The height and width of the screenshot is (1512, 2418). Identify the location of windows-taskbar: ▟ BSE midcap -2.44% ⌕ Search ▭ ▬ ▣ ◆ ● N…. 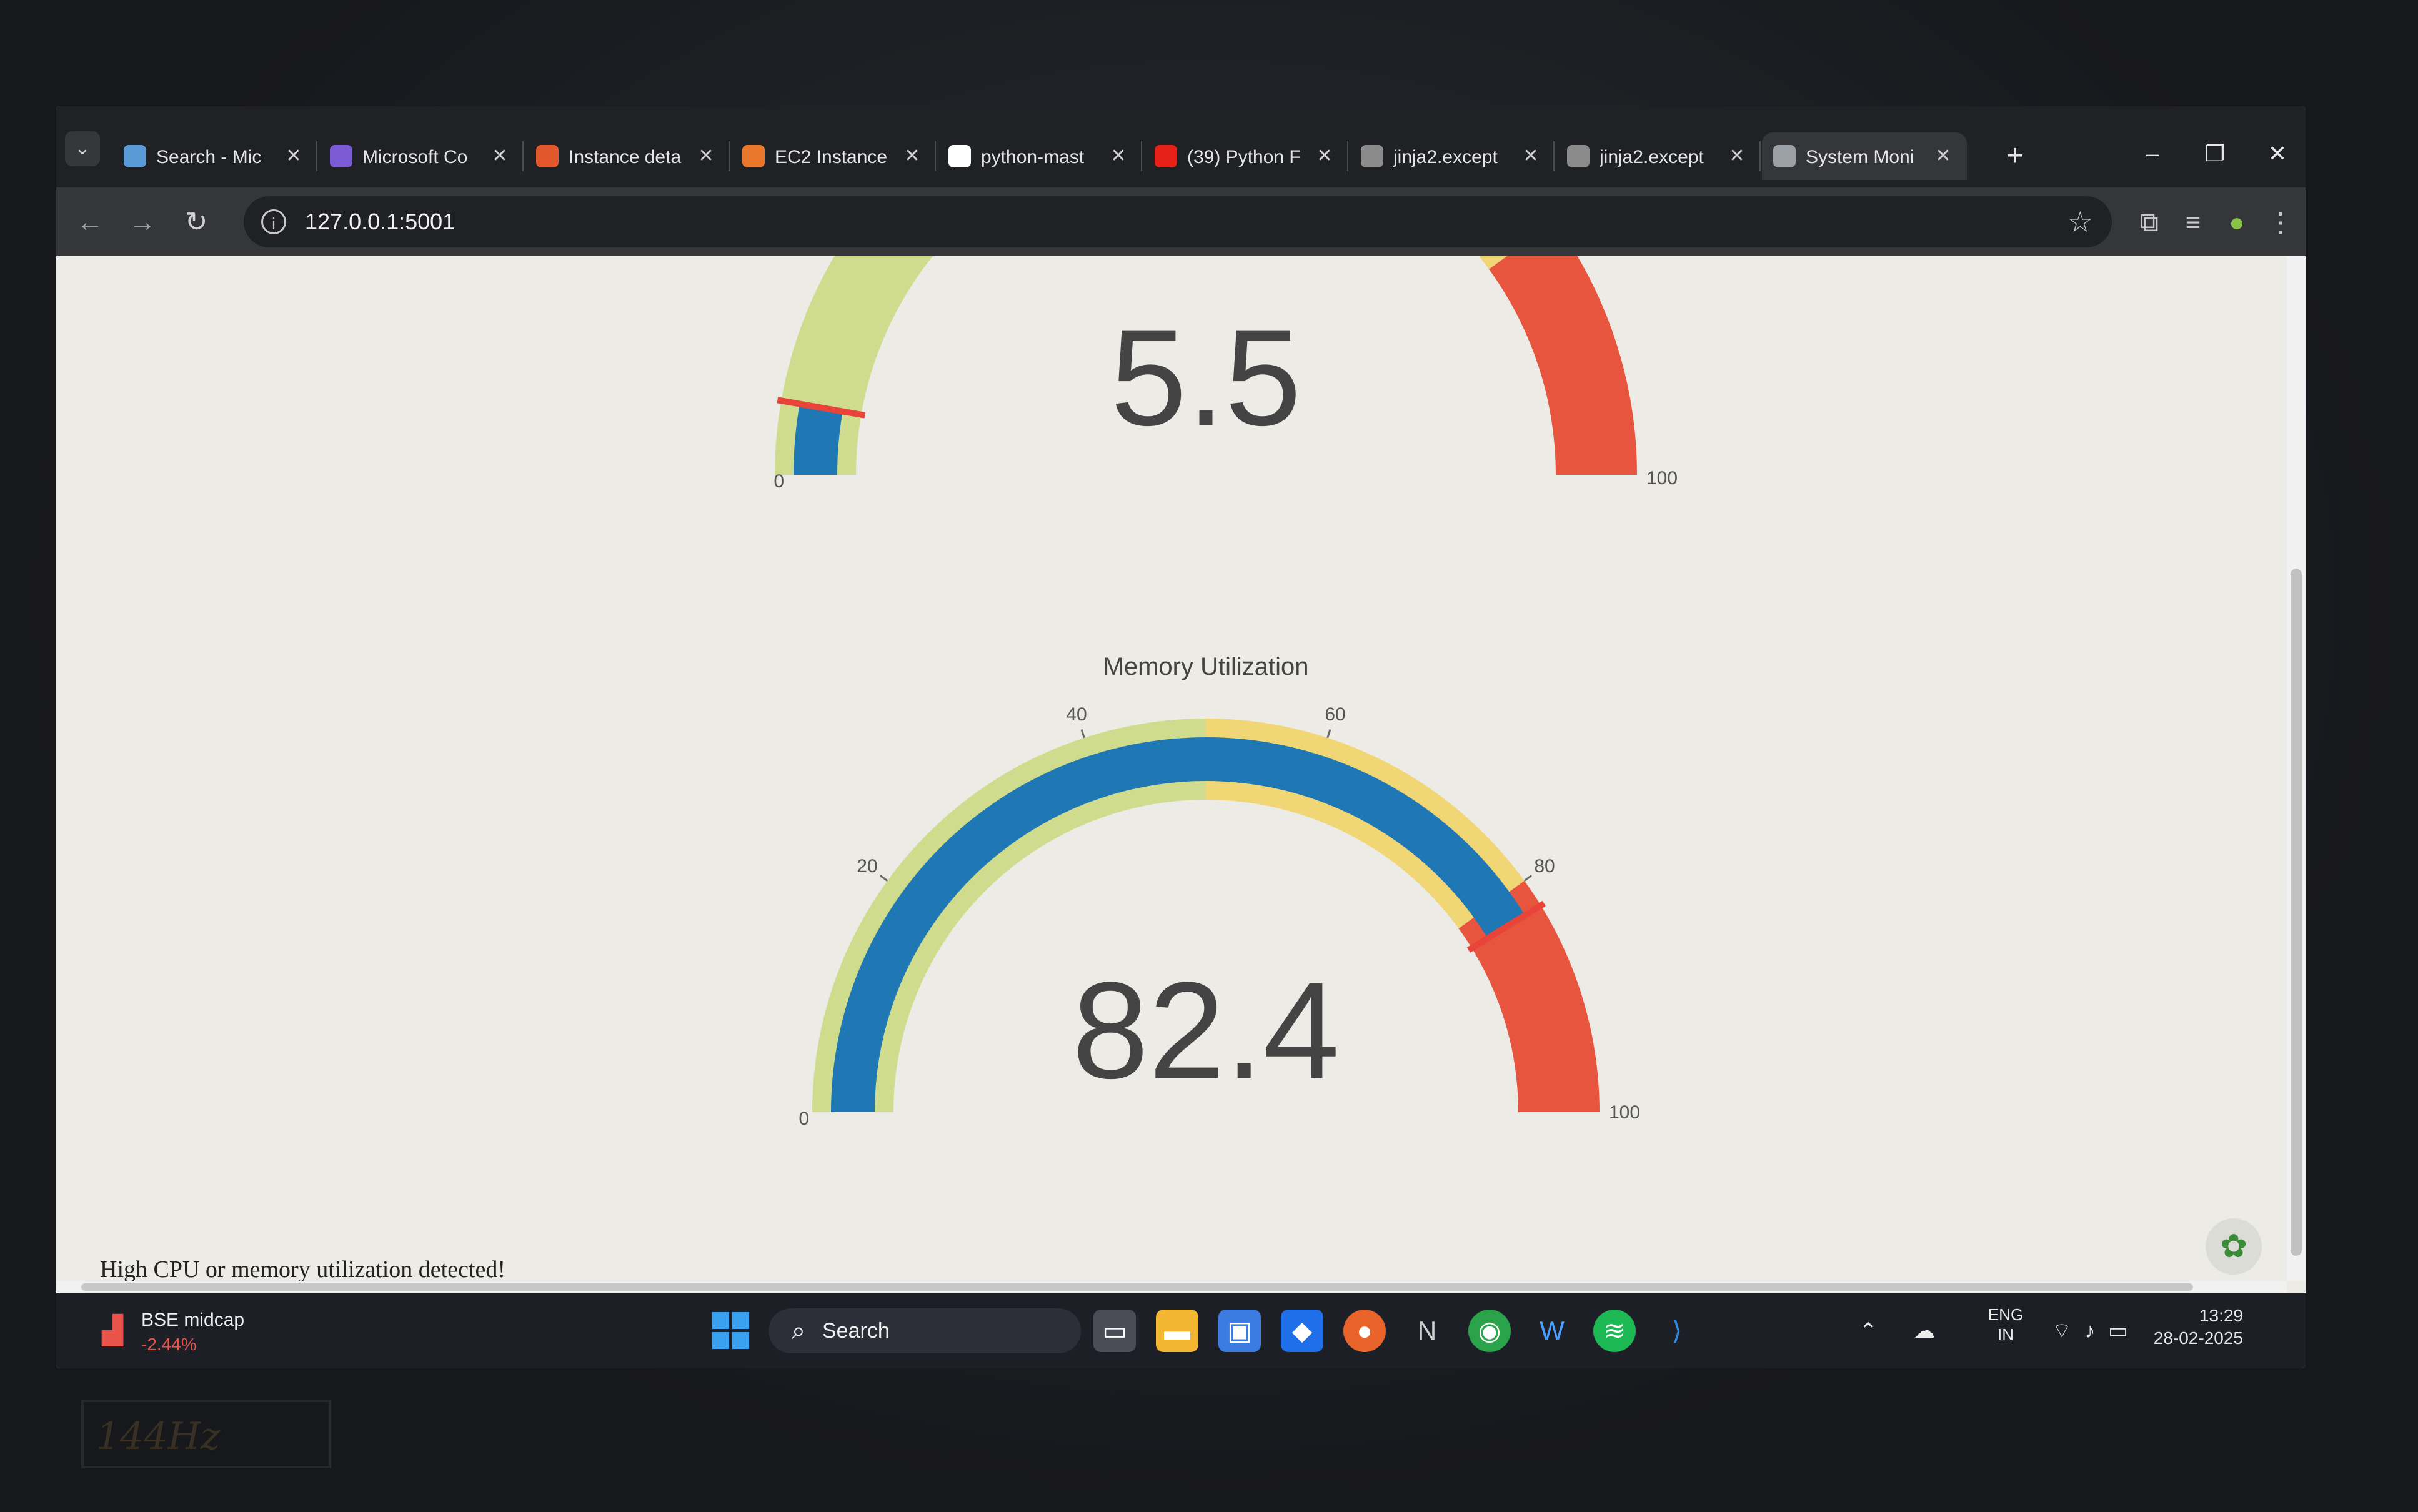
(1181, 1330).